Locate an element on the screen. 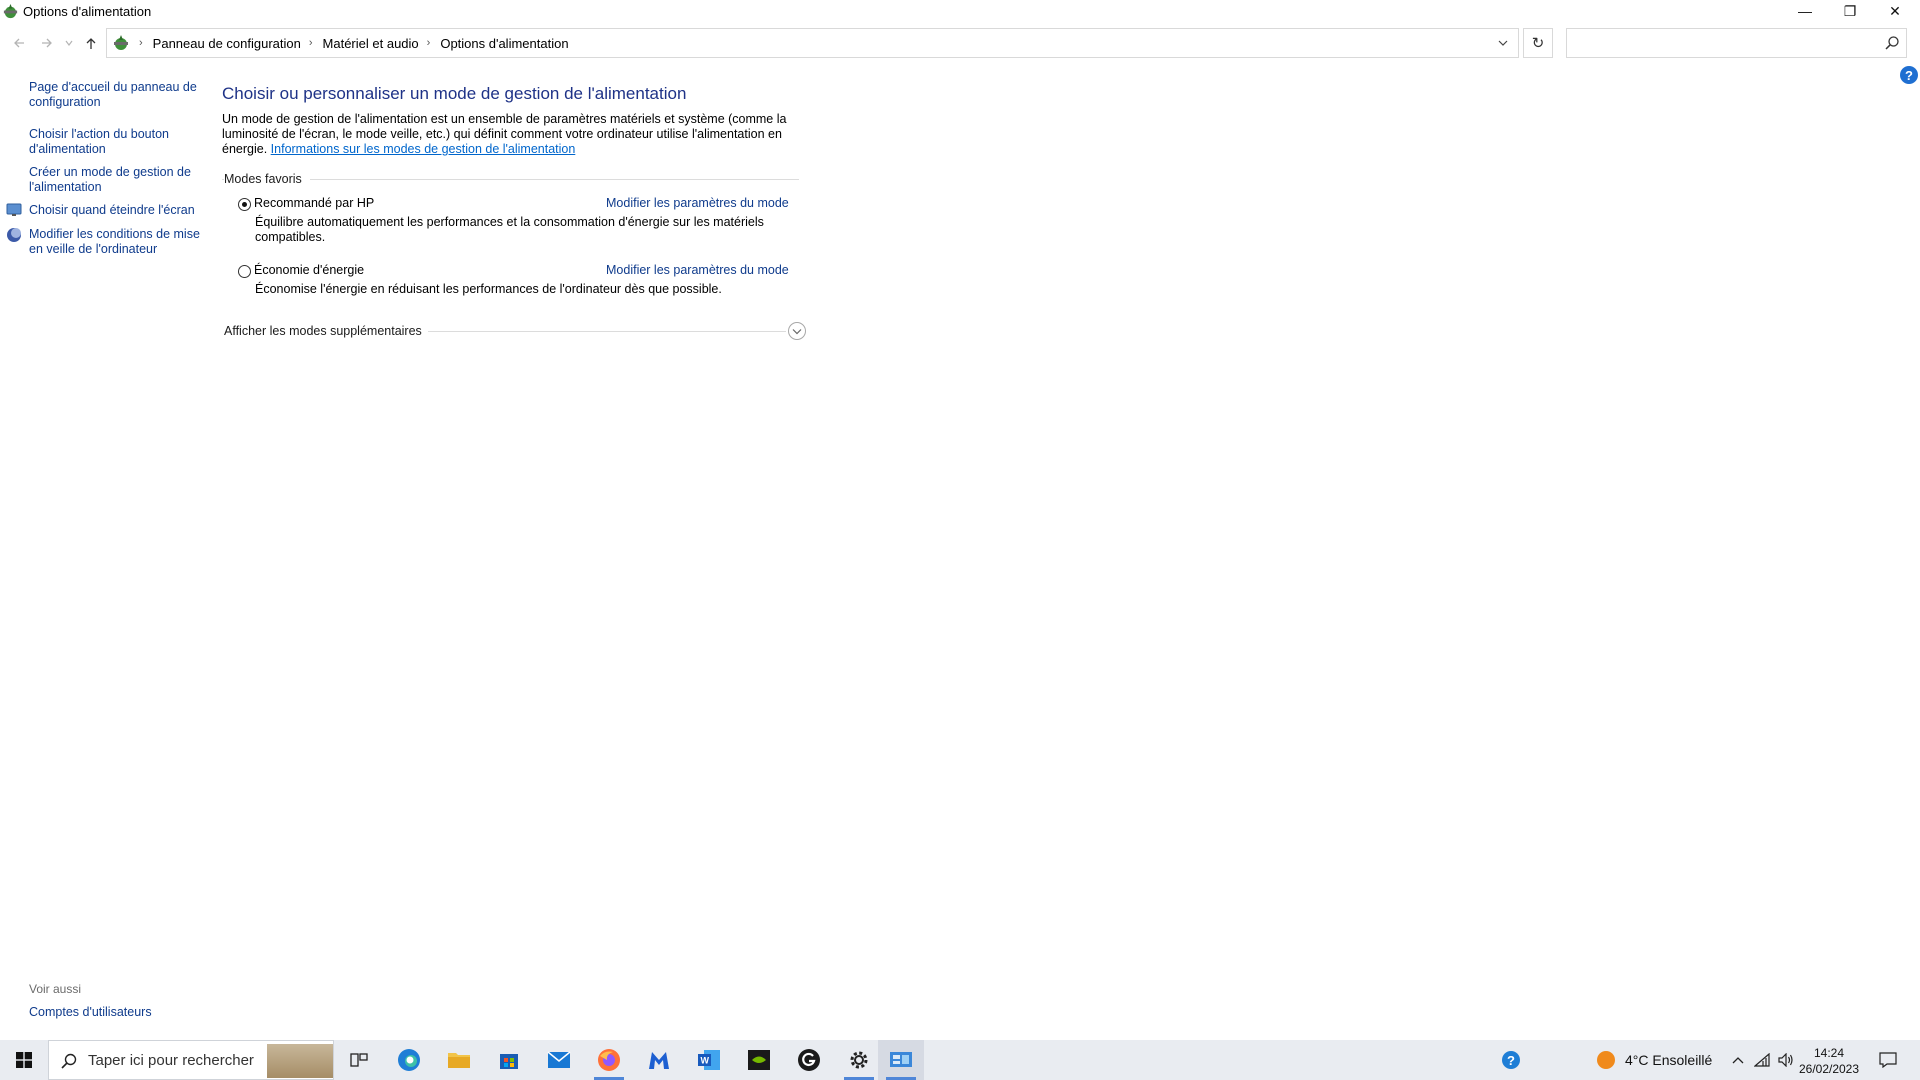  search-highlight-image is located at coordinates (300, 1061).